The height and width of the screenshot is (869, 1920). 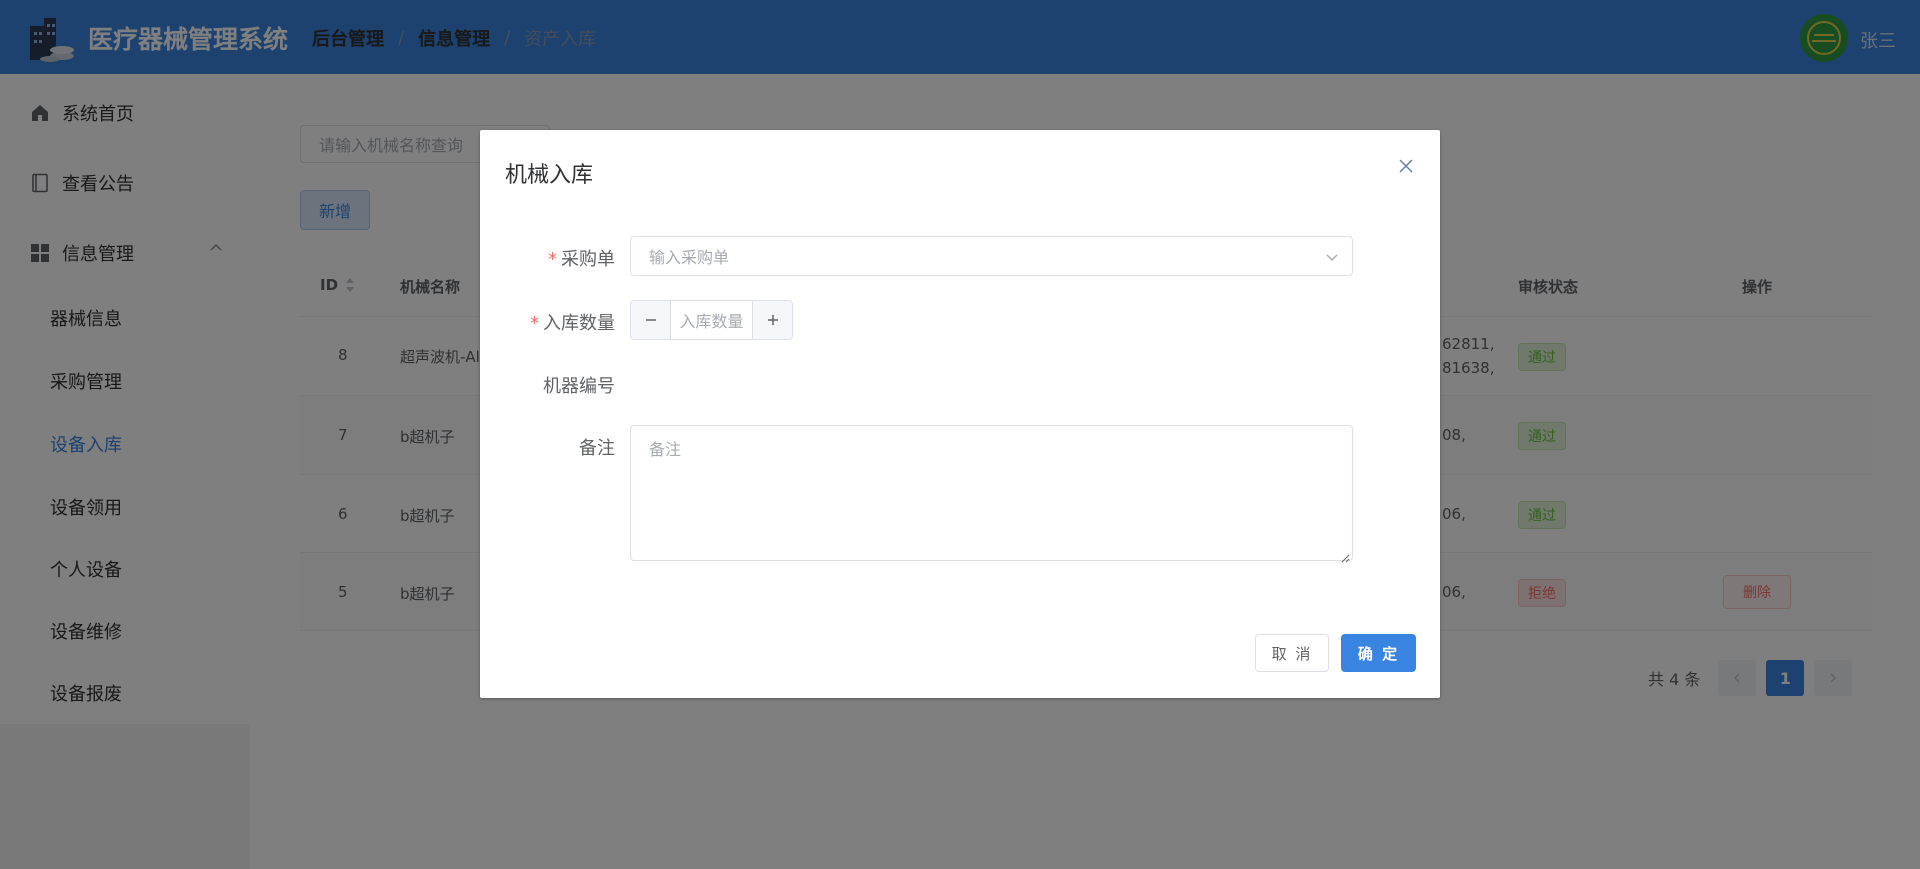 What do you see at coordinates (1292, 653) in the screenshot?
I see `cancel-button: 取 消` at bounding box center [1292, 653].